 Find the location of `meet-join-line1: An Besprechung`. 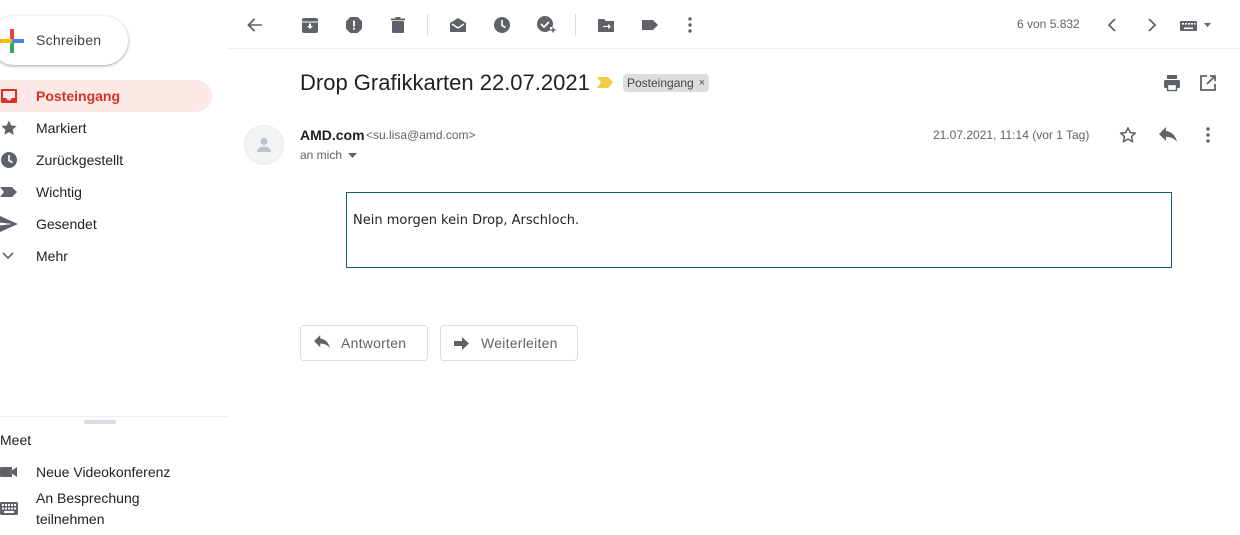

meet-join-line1: An Besprechung is located at coordinates (88, 498).